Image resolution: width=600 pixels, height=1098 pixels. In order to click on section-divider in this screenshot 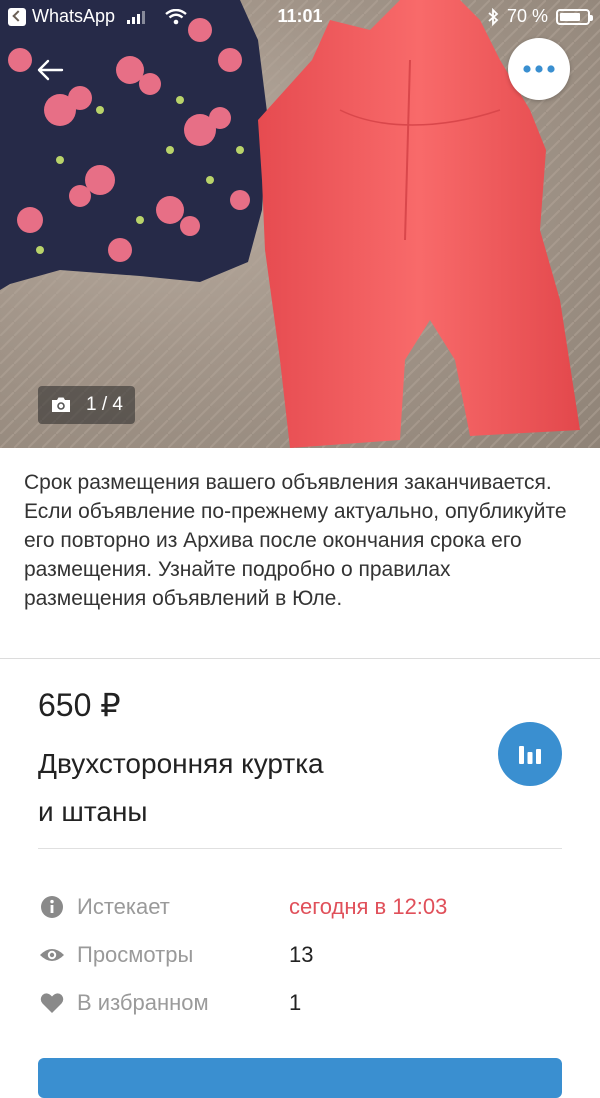, I will do `click(300, 658)`.